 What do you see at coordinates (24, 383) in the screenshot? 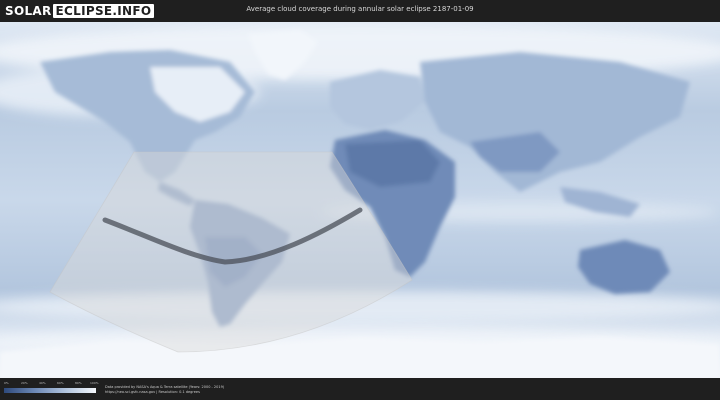
I see `legend-tick: 20%` at bounding box center [24, 383].